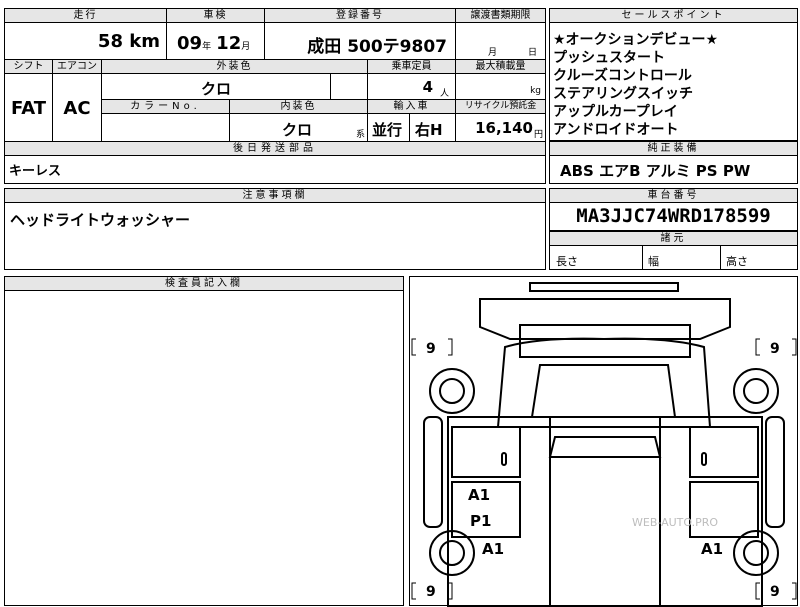 The height and width of the screenshot is (607, 800). Describe the element at coordinates (532, 53) in the screenshot. I see `transfer-day-unit: 日` at that location.